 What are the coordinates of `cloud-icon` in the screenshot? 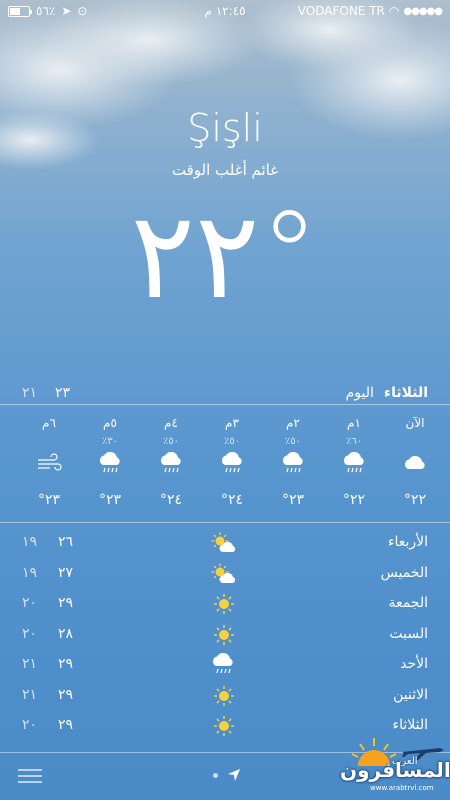 It's located at (415, 463).